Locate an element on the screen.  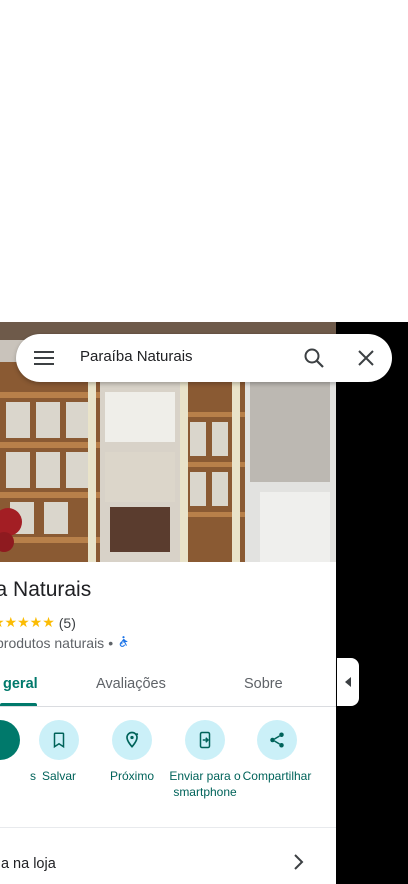
collapse-panel-button is located at coordinates (348, 682).